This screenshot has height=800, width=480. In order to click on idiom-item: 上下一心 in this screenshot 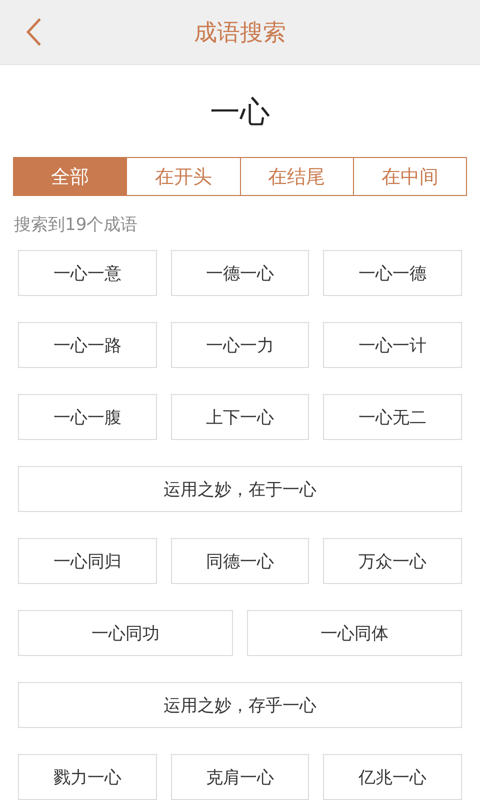, I will do `click(240, 417)`.